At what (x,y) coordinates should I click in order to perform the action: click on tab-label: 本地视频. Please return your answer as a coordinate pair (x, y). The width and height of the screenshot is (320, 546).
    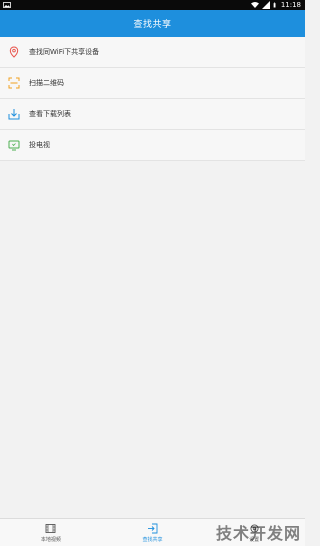
    Looking at the image, I should click on (50, 539).